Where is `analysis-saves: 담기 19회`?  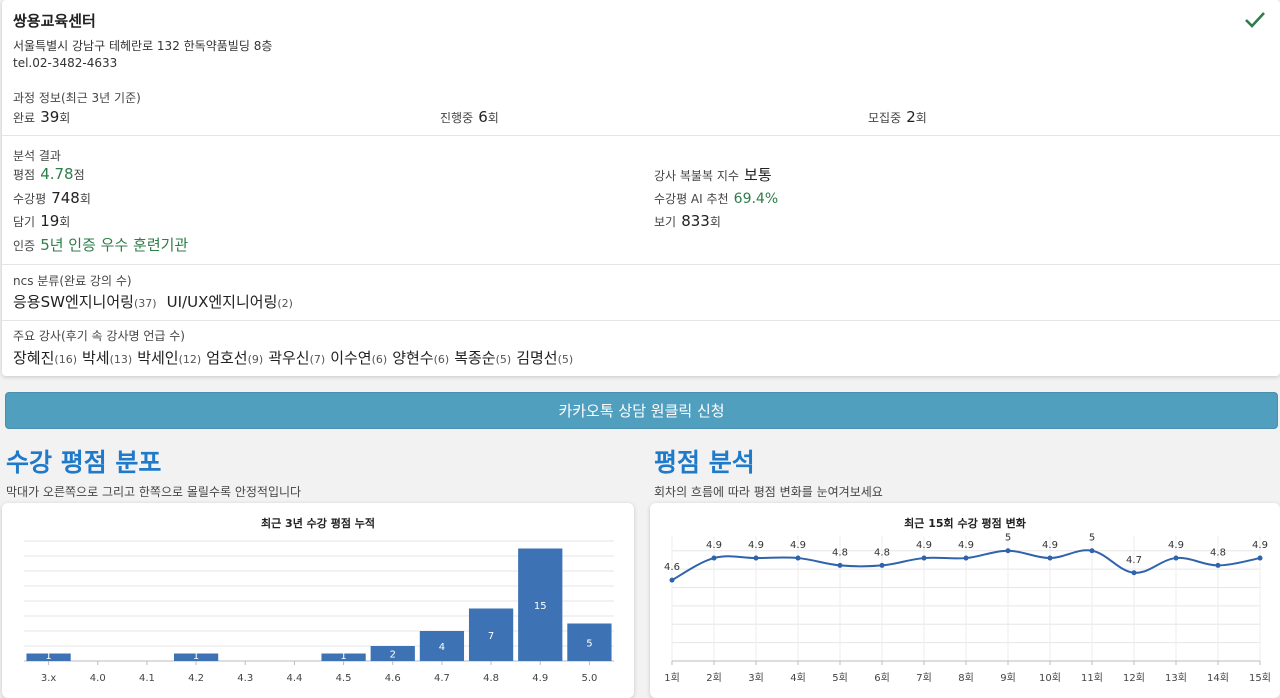
analysis-saves: 담기 19회 is located at coordinates (41, 220).